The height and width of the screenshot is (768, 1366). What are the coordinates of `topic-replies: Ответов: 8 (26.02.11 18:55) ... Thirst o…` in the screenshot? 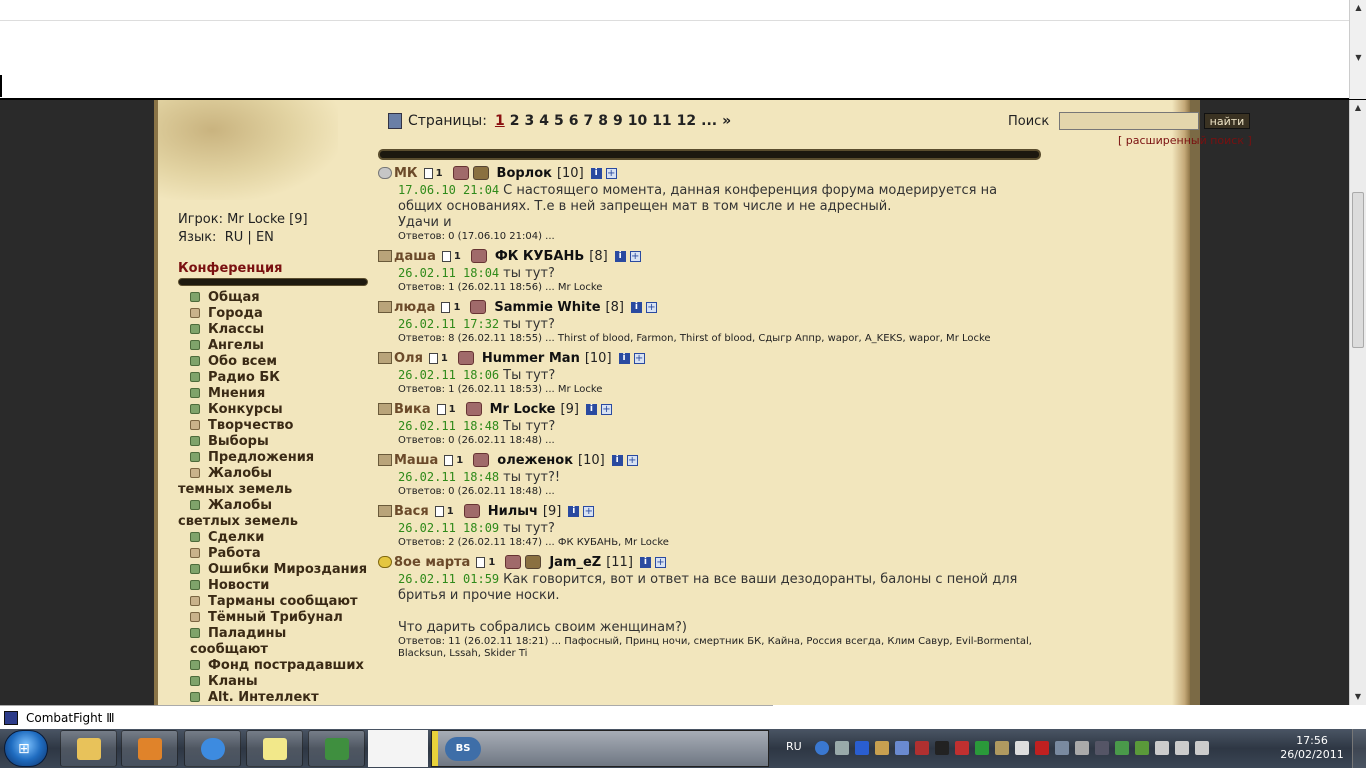 It's located at (720, 339).